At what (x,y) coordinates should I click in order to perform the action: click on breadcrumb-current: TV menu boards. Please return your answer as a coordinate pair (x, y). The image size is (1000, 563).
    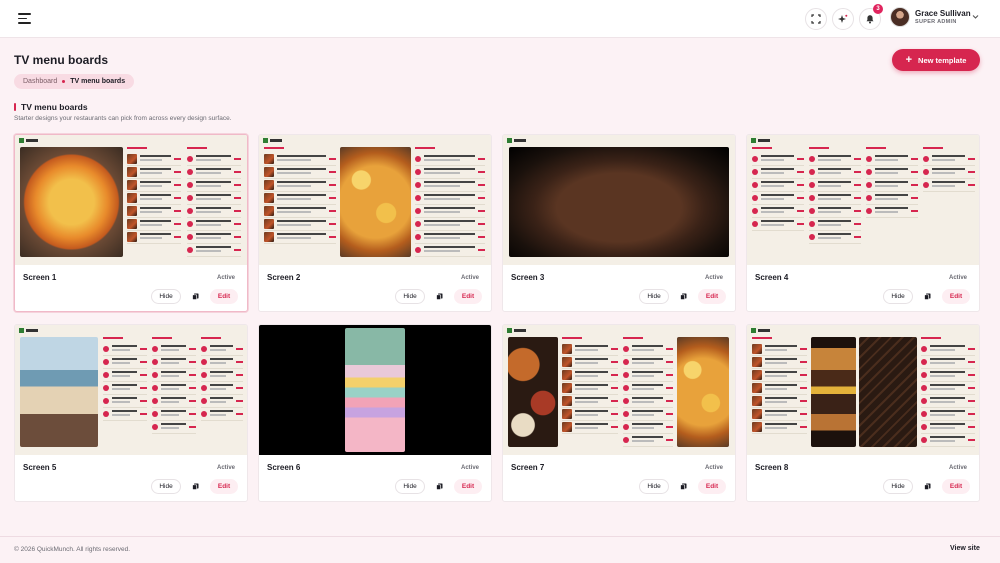
    Looking at the image, I should click on (98, 81).